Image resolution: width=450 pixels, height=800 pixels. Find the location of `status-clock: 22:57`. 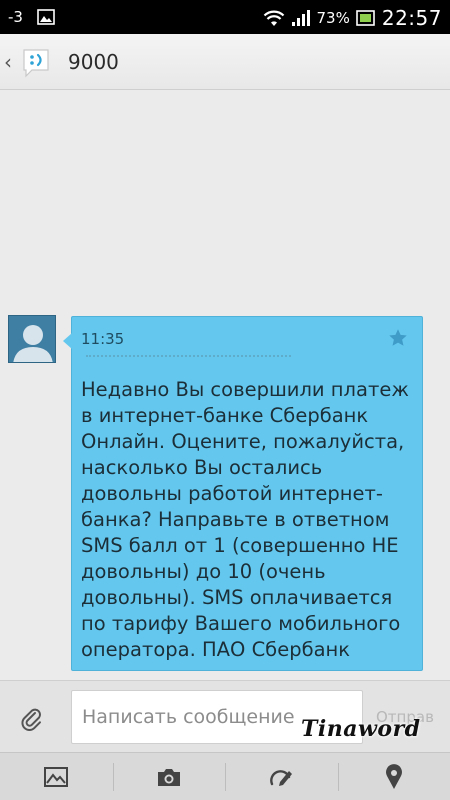

status-clock: 22:57 is located at coordinates (411, 18).